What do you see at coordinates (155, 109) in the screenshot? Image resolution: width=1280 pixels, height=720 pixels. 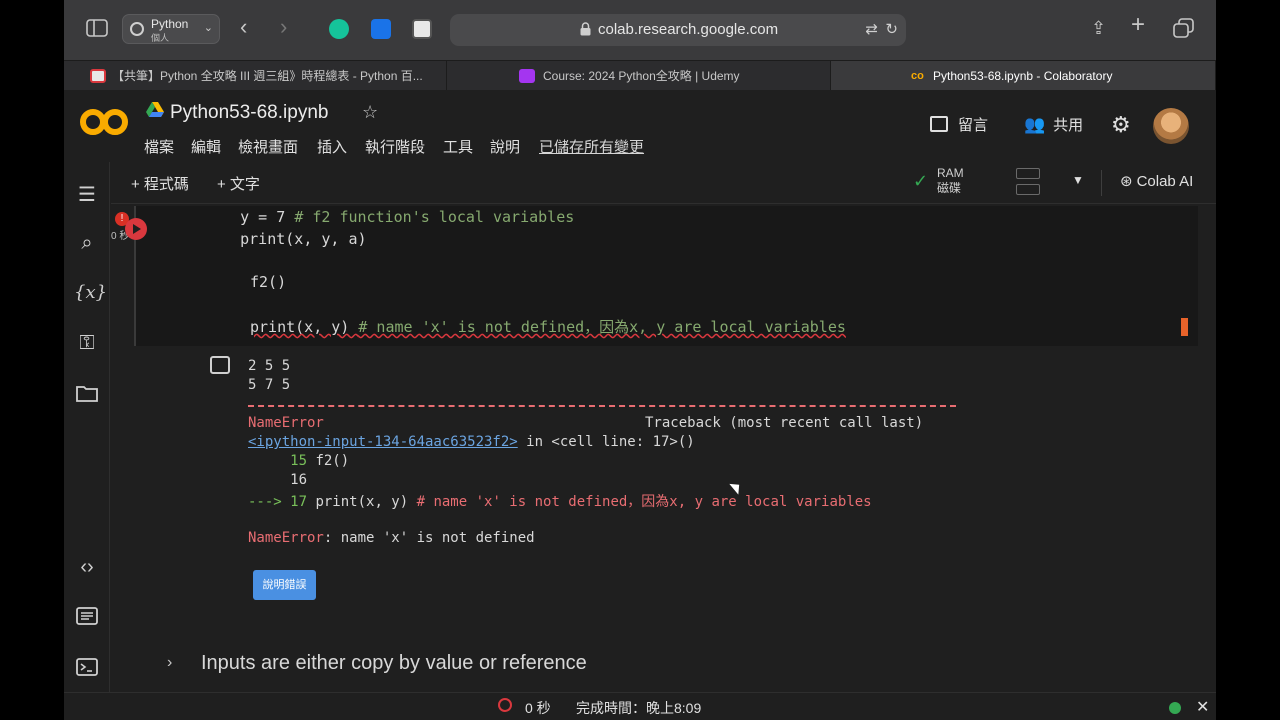 I see `google-drive-icon` at bounding box center [155, 109].